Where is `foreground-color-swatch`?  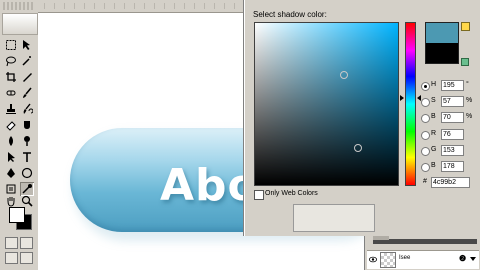
foreground-color-swatch is located at coordinates (17, 215).